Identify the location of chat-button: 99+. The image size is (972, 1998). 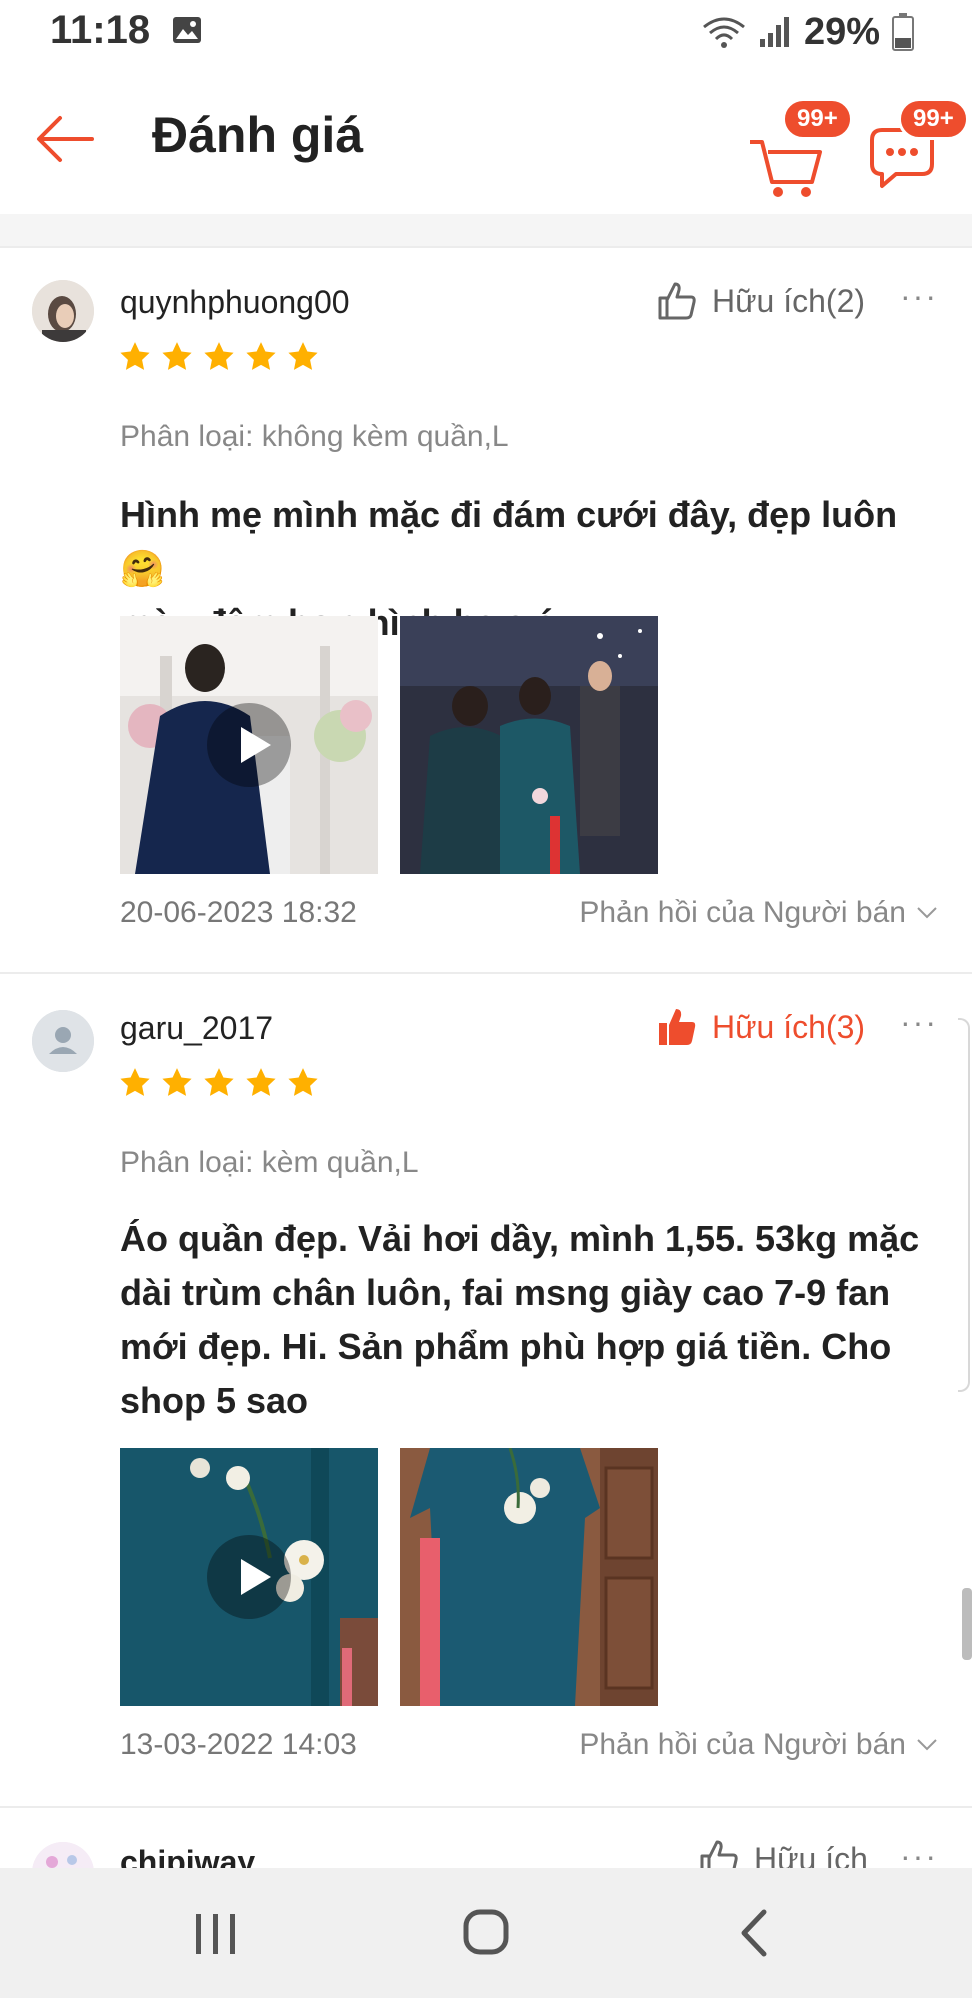
(918, 145).